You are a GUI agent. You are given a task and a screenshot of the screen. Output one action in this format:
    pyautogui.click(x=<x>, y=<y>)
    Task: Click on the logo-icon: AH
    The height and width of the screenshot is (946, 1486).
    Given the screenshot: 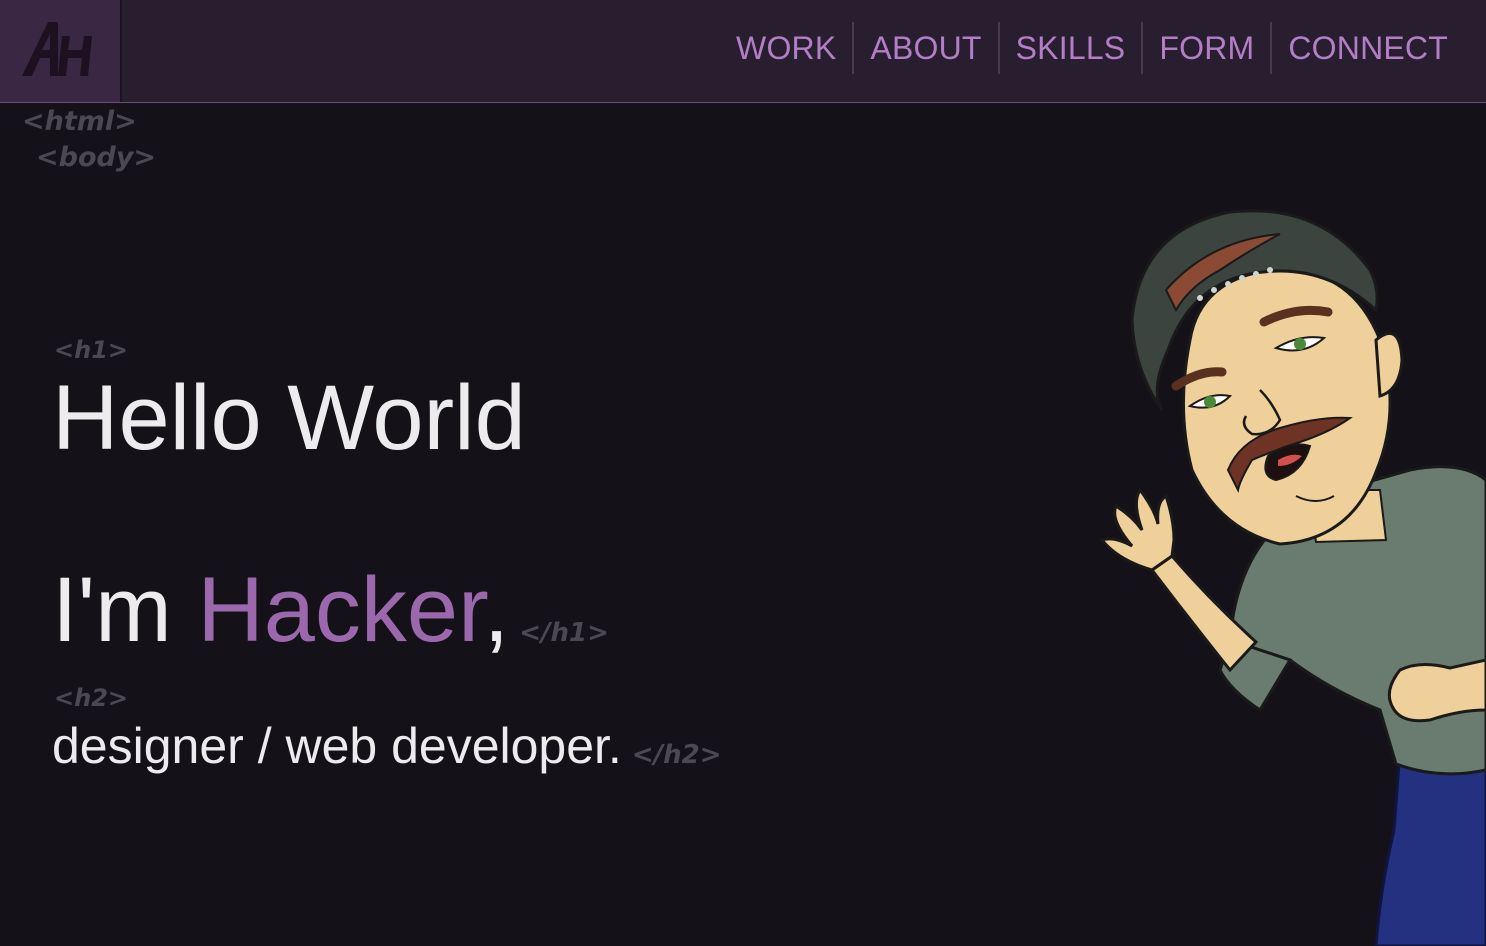 What is the action you would take?
    pyautogui.click(x=57, y=49)
    